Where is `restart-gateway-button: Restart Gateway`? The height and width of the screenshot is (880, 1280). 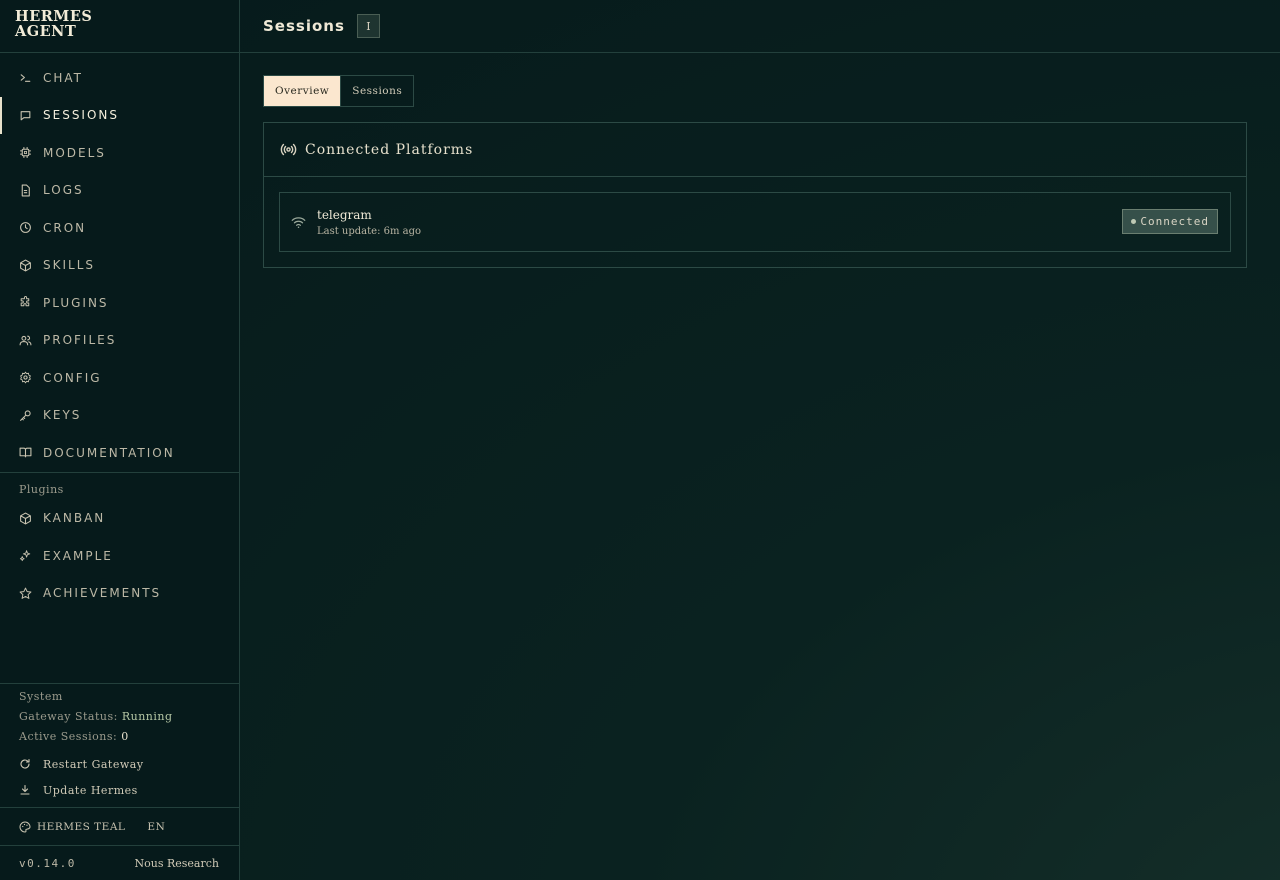
restart-gateway-button: Restart Gateway is located at coordinates (129, 764).